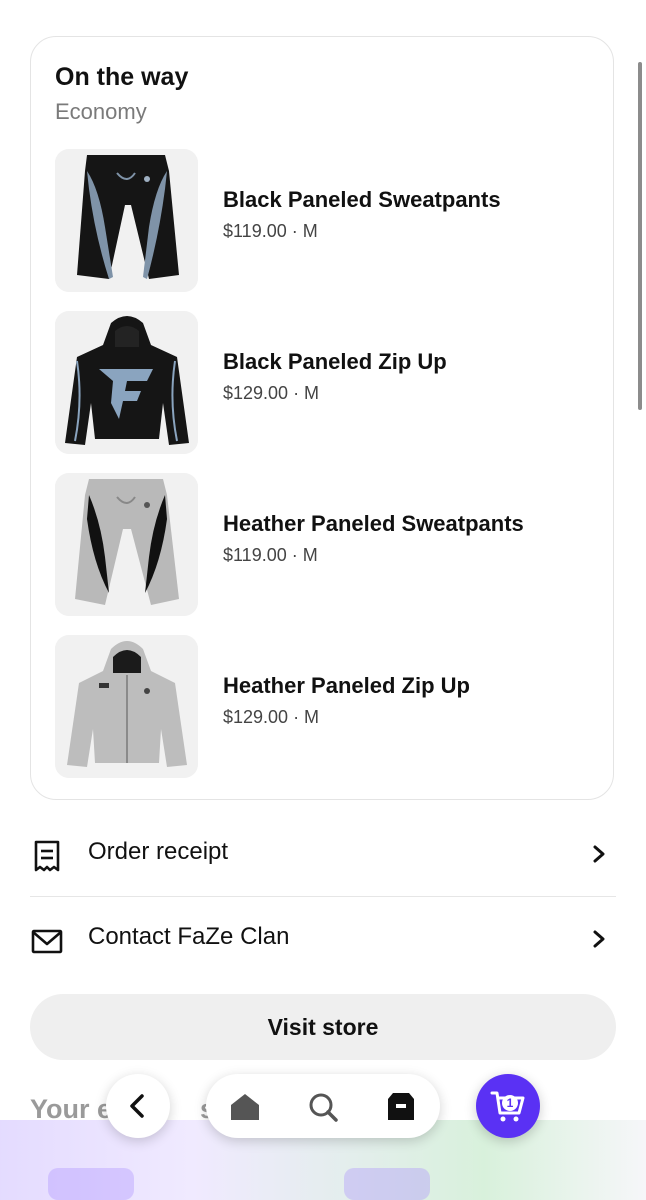 This screenshot has width=646, height=1200. I want to click on order-status-title: On the way, so click(122, 77).